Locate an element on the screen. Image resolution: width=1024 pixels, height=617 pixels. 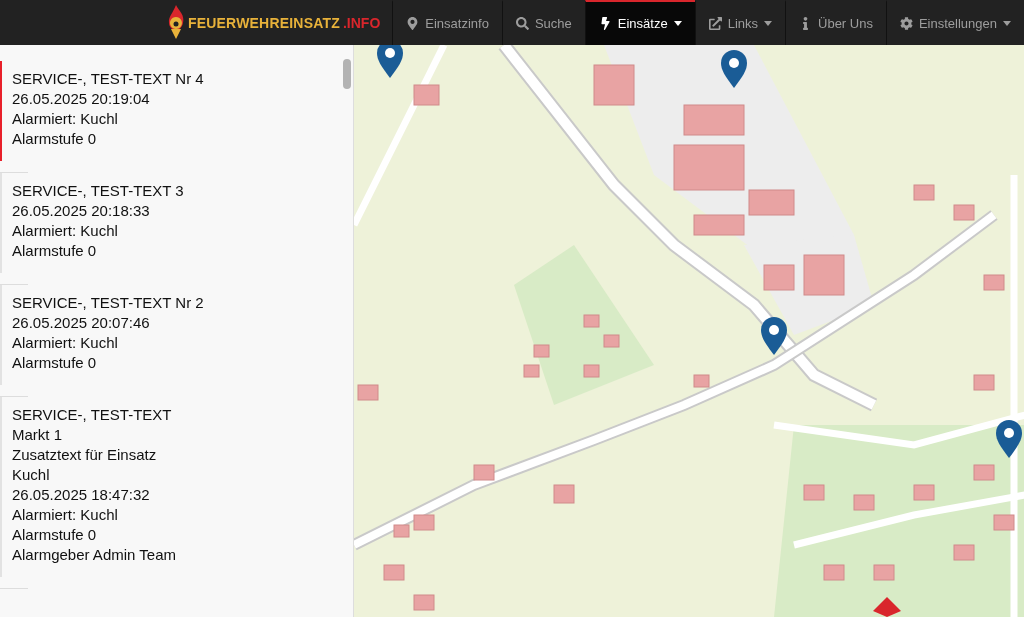
incident-text: Markt 1 is located at coordinates (37, 435).